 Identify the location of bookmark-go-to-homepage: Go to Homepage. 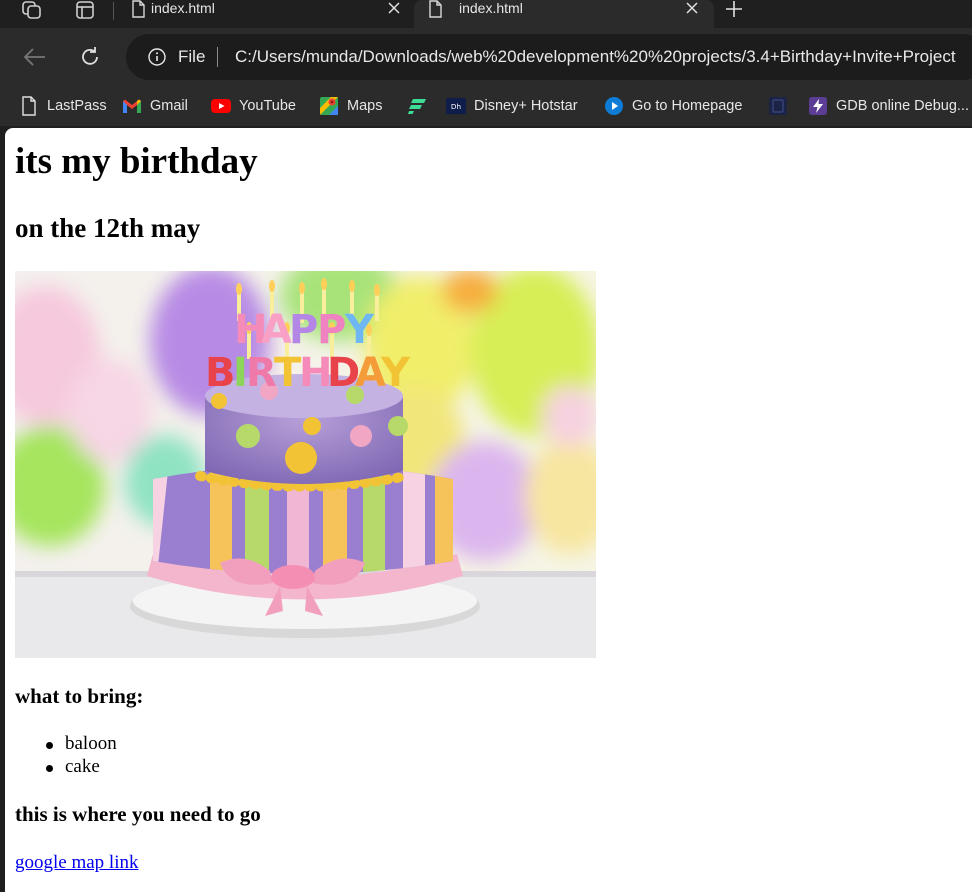
(673, 106).